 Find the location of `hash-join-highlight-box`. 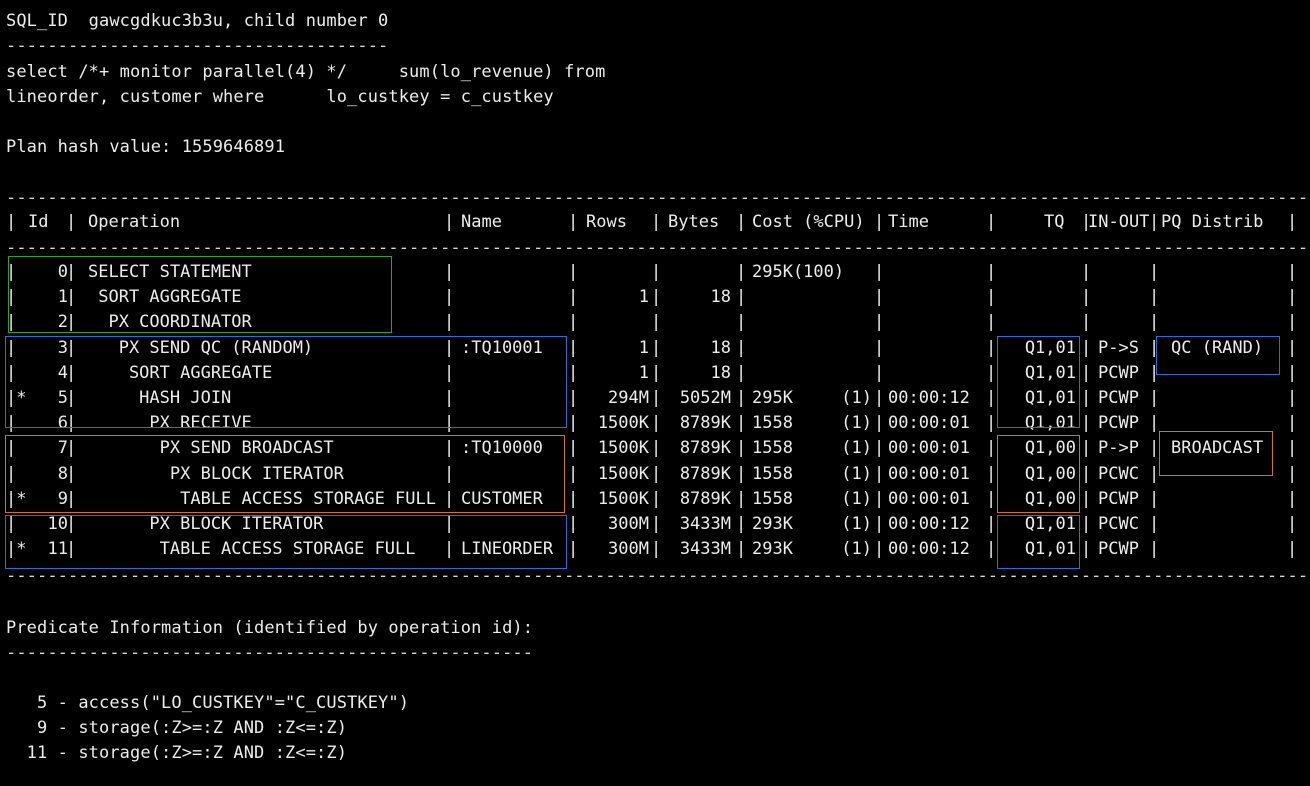

hash-join-highlight-box is located at coordinates (286, 382).